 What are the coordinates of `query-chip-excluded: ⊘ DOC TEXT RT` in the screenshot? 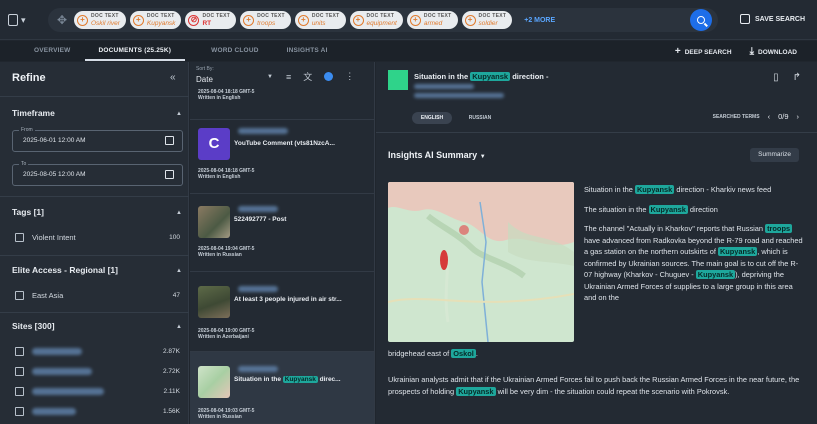 It's located at (211, 20).